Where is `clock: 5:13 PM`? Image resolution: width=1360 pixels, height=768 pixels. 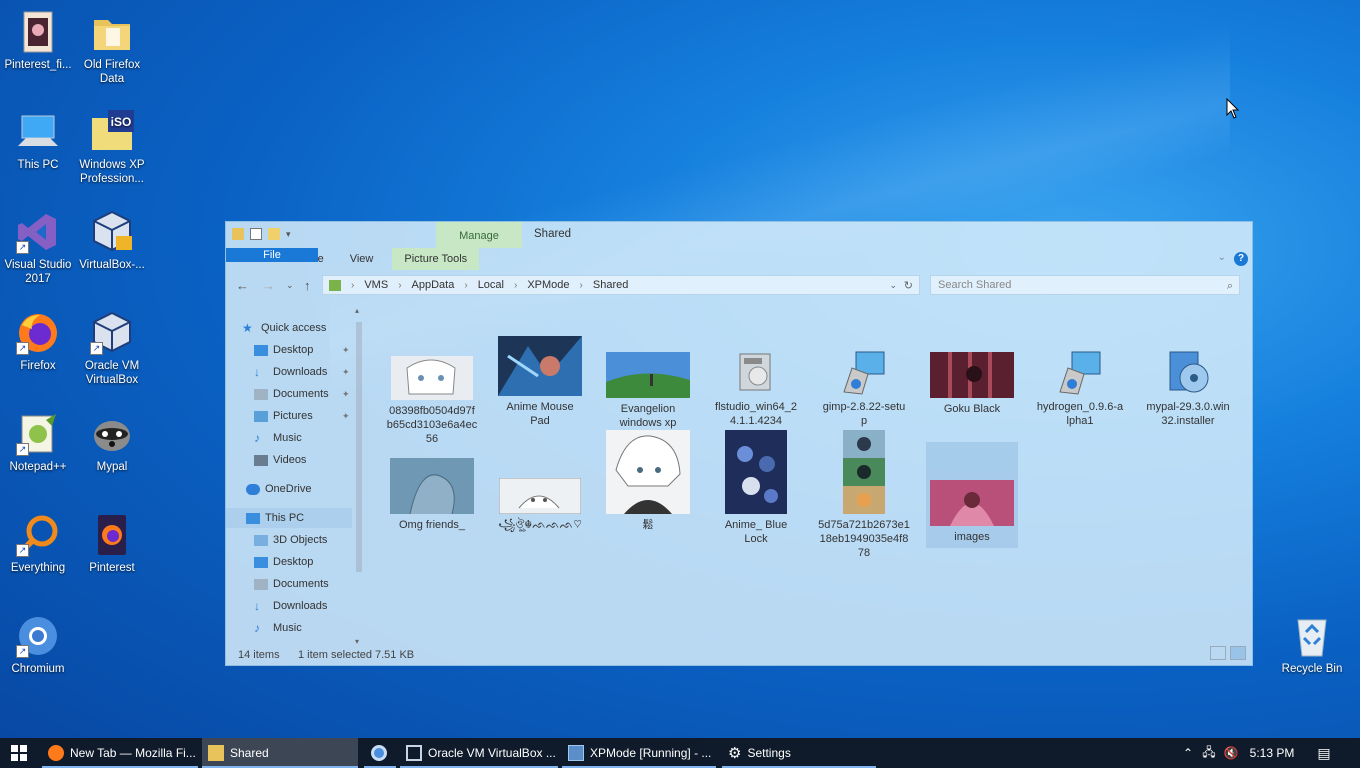
clock: 5:13 PM is located at coordinates (1272, 753).